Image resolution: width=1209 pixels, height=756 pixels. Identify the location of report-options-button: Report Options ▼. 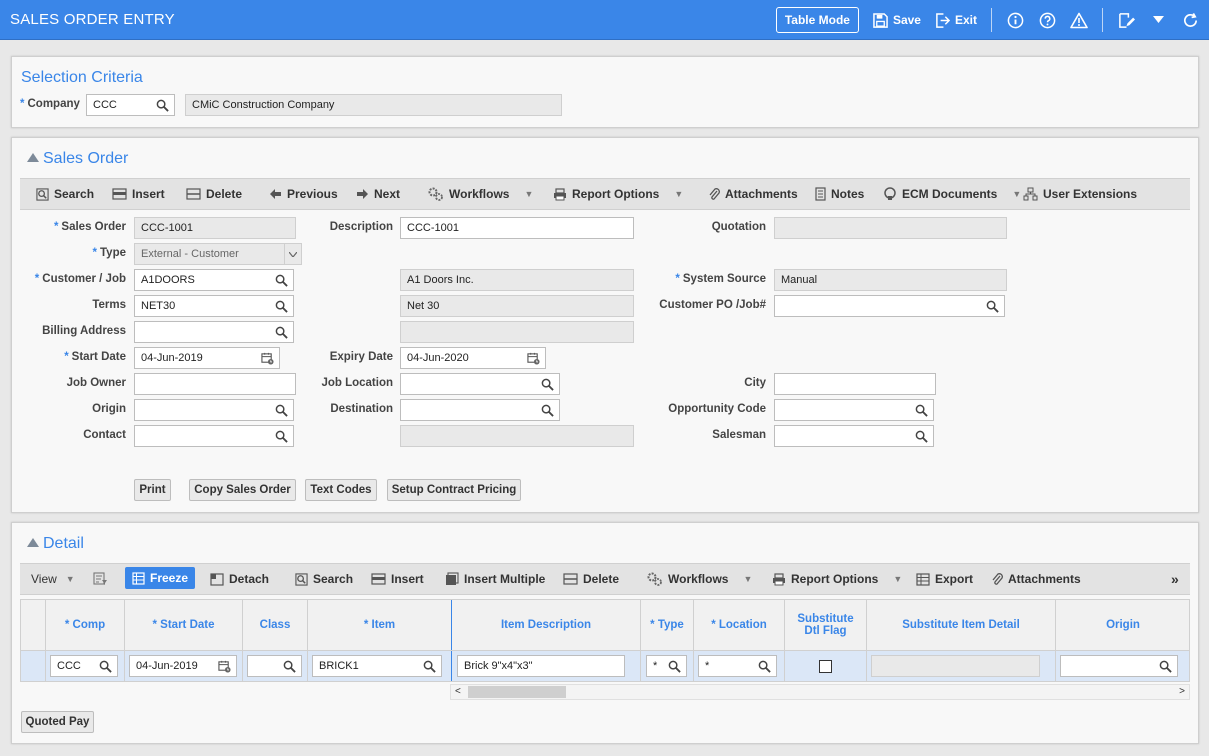
(618, 194).